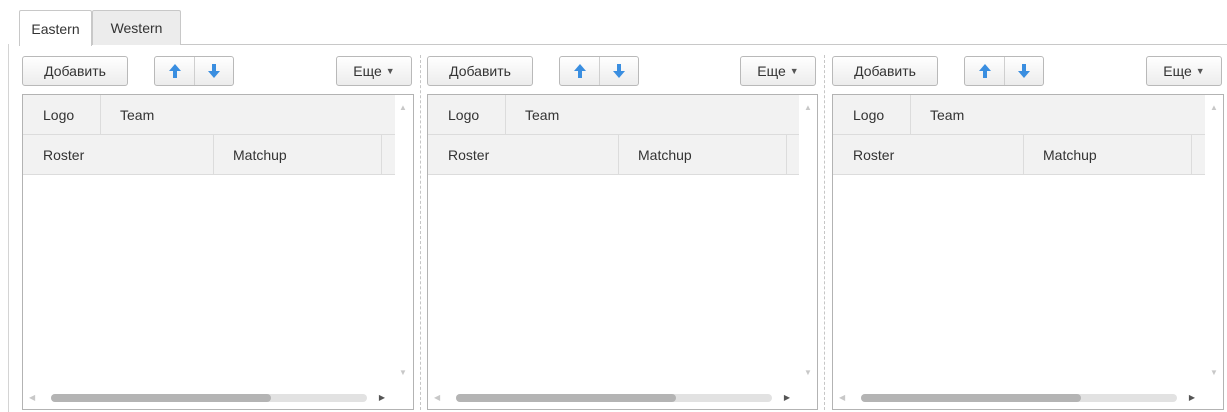 The width and height of the screenshot is (1227, 412). Describe the element at coordinates (623, 44) in the screenshot. I see `tab-bar-divider` at that location.